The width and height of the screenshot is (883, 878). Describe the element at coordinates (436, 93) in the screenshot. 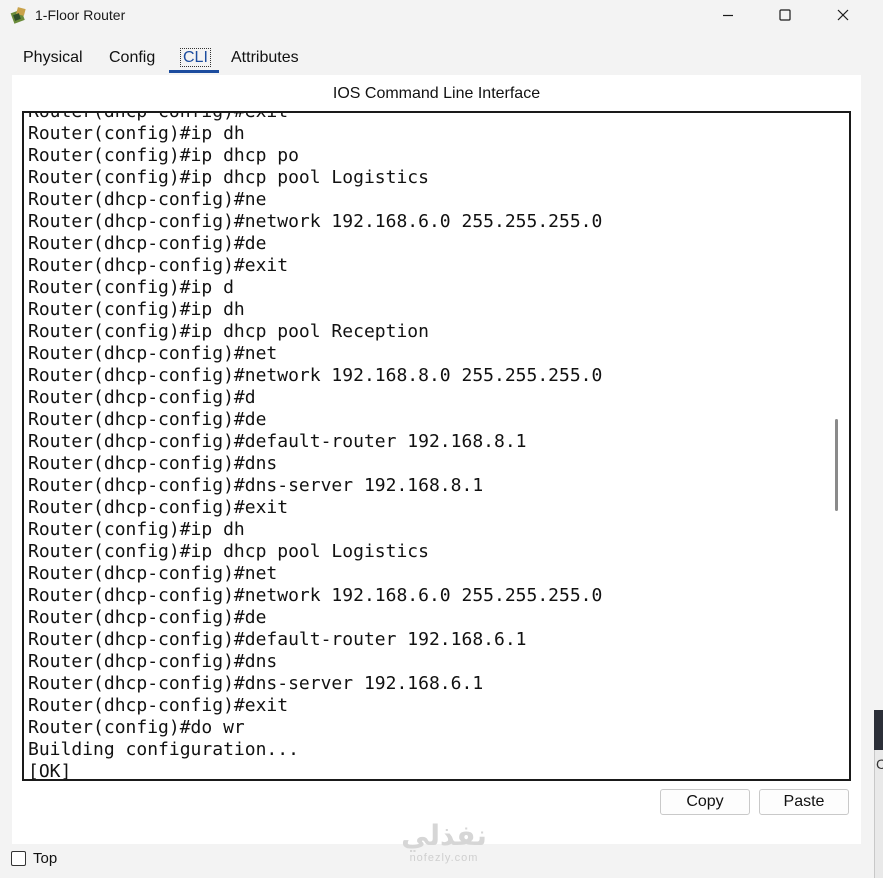

I see `panel-title: IOS Command Line Interface` at that location.